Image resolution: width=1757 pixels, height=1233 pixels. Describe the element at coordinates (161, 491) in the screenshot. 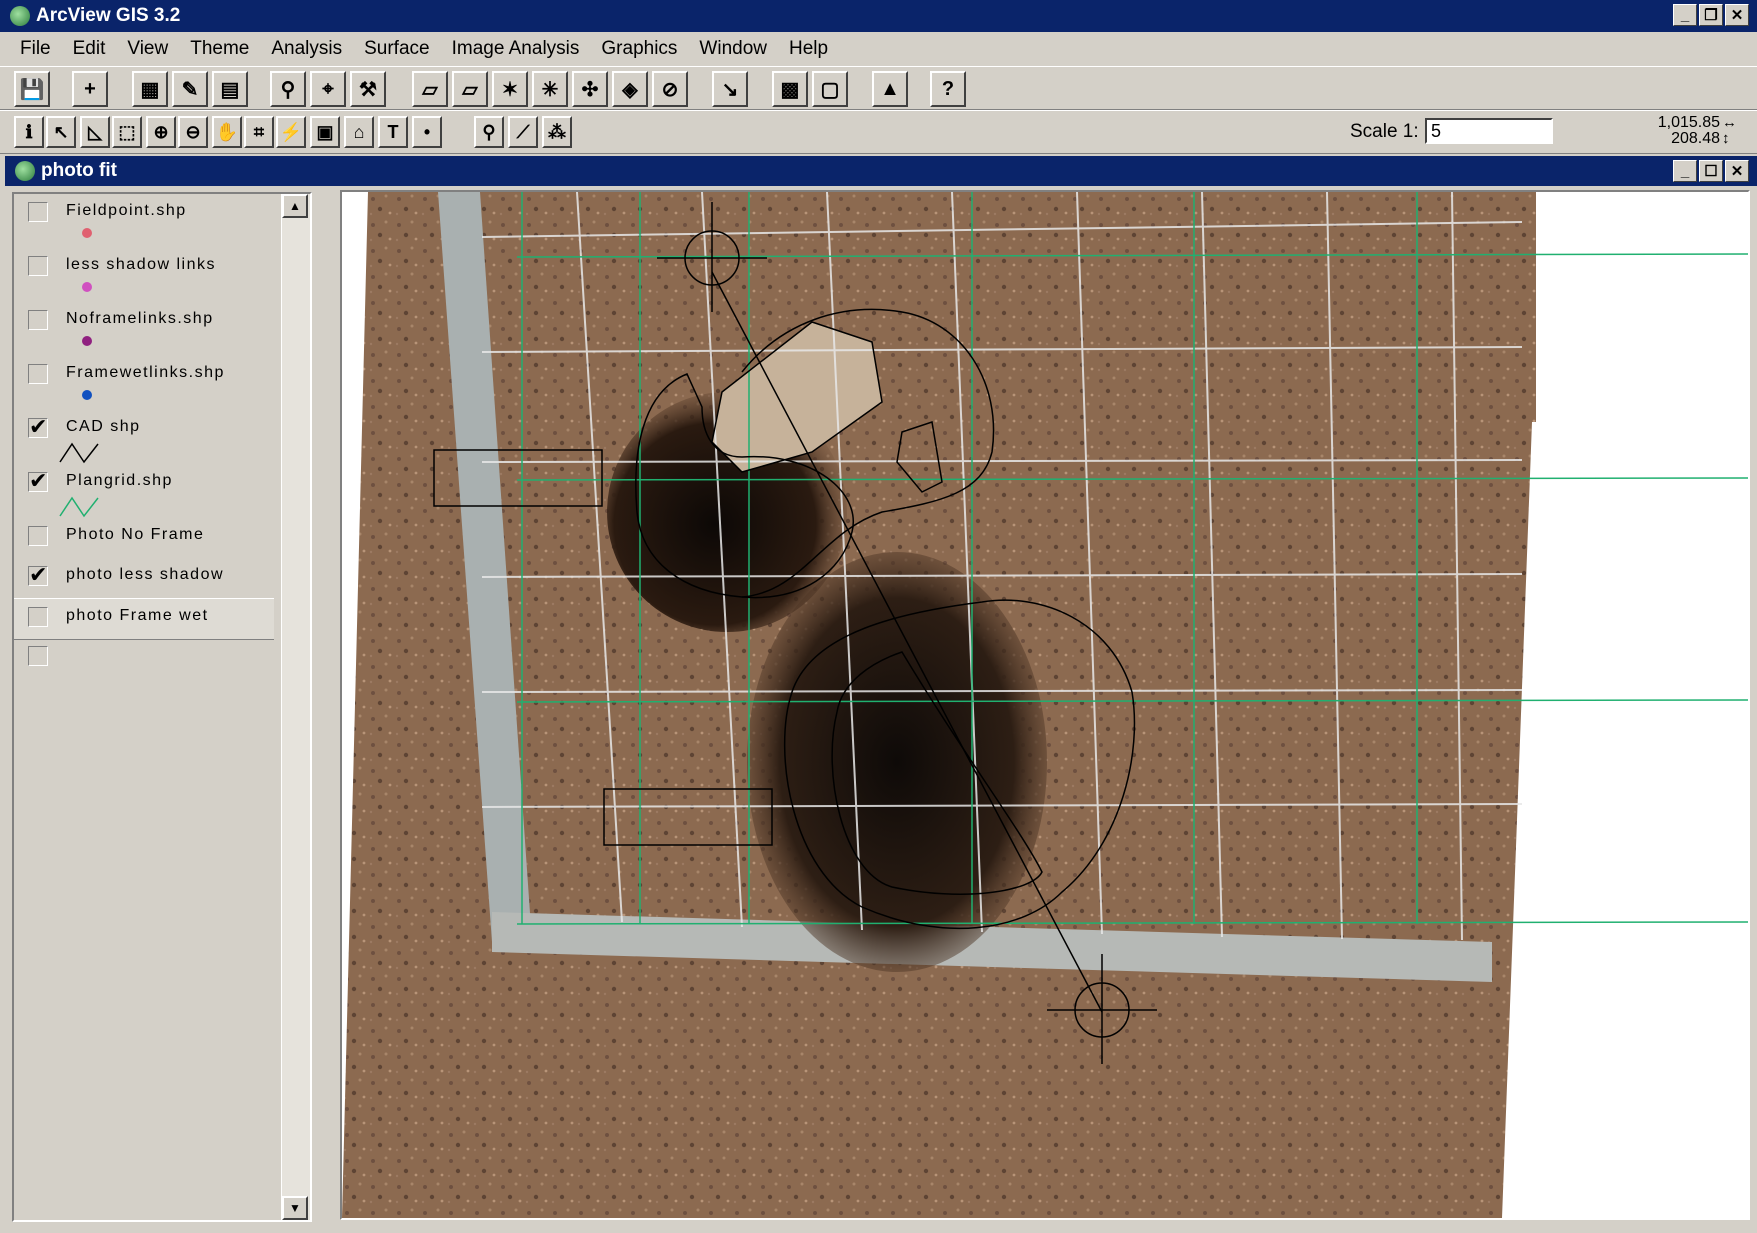

I see `legend-item: ✔ Plangrid.shp` at that location.